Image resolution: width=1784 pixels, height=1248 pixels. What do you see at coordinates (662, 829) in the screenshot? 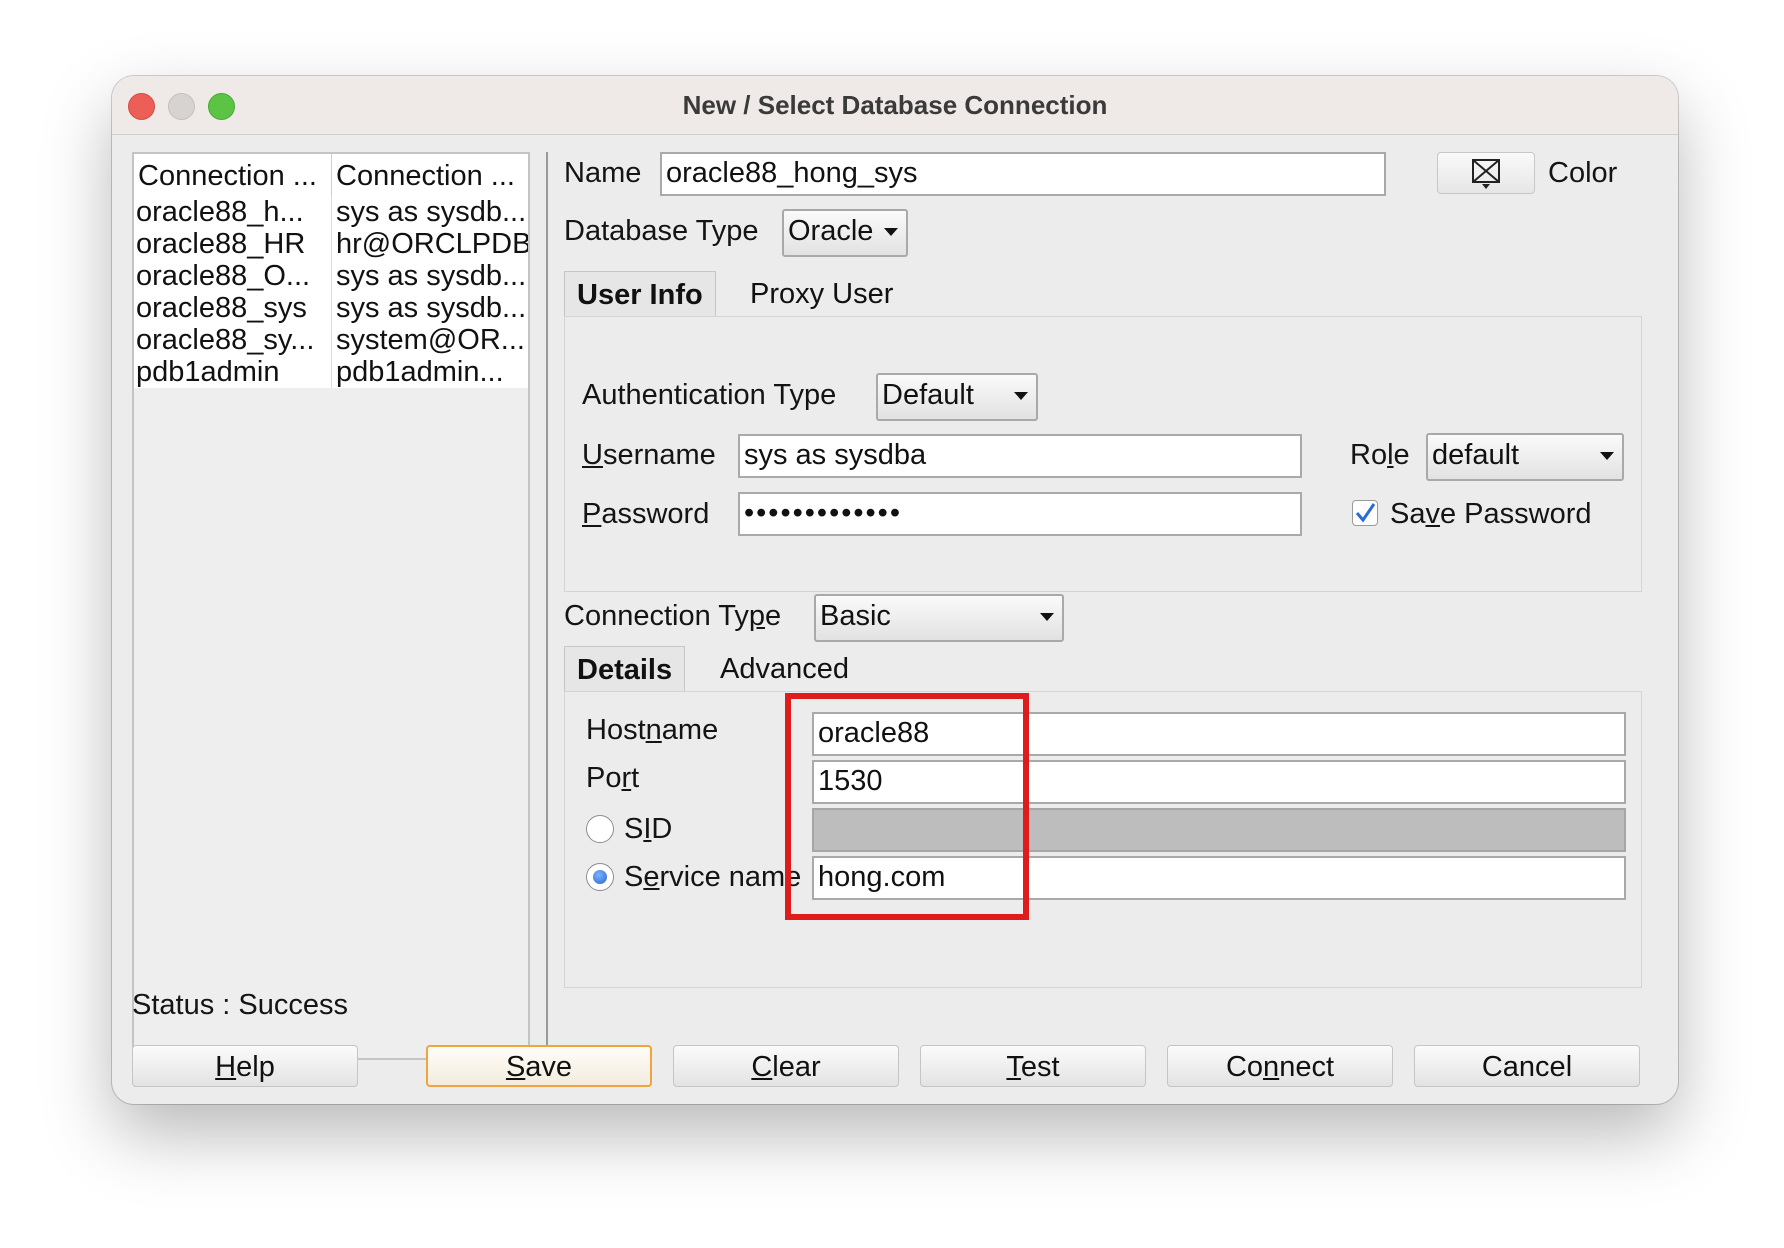
I see `sid-text: D` at bounding box center [662, 829].